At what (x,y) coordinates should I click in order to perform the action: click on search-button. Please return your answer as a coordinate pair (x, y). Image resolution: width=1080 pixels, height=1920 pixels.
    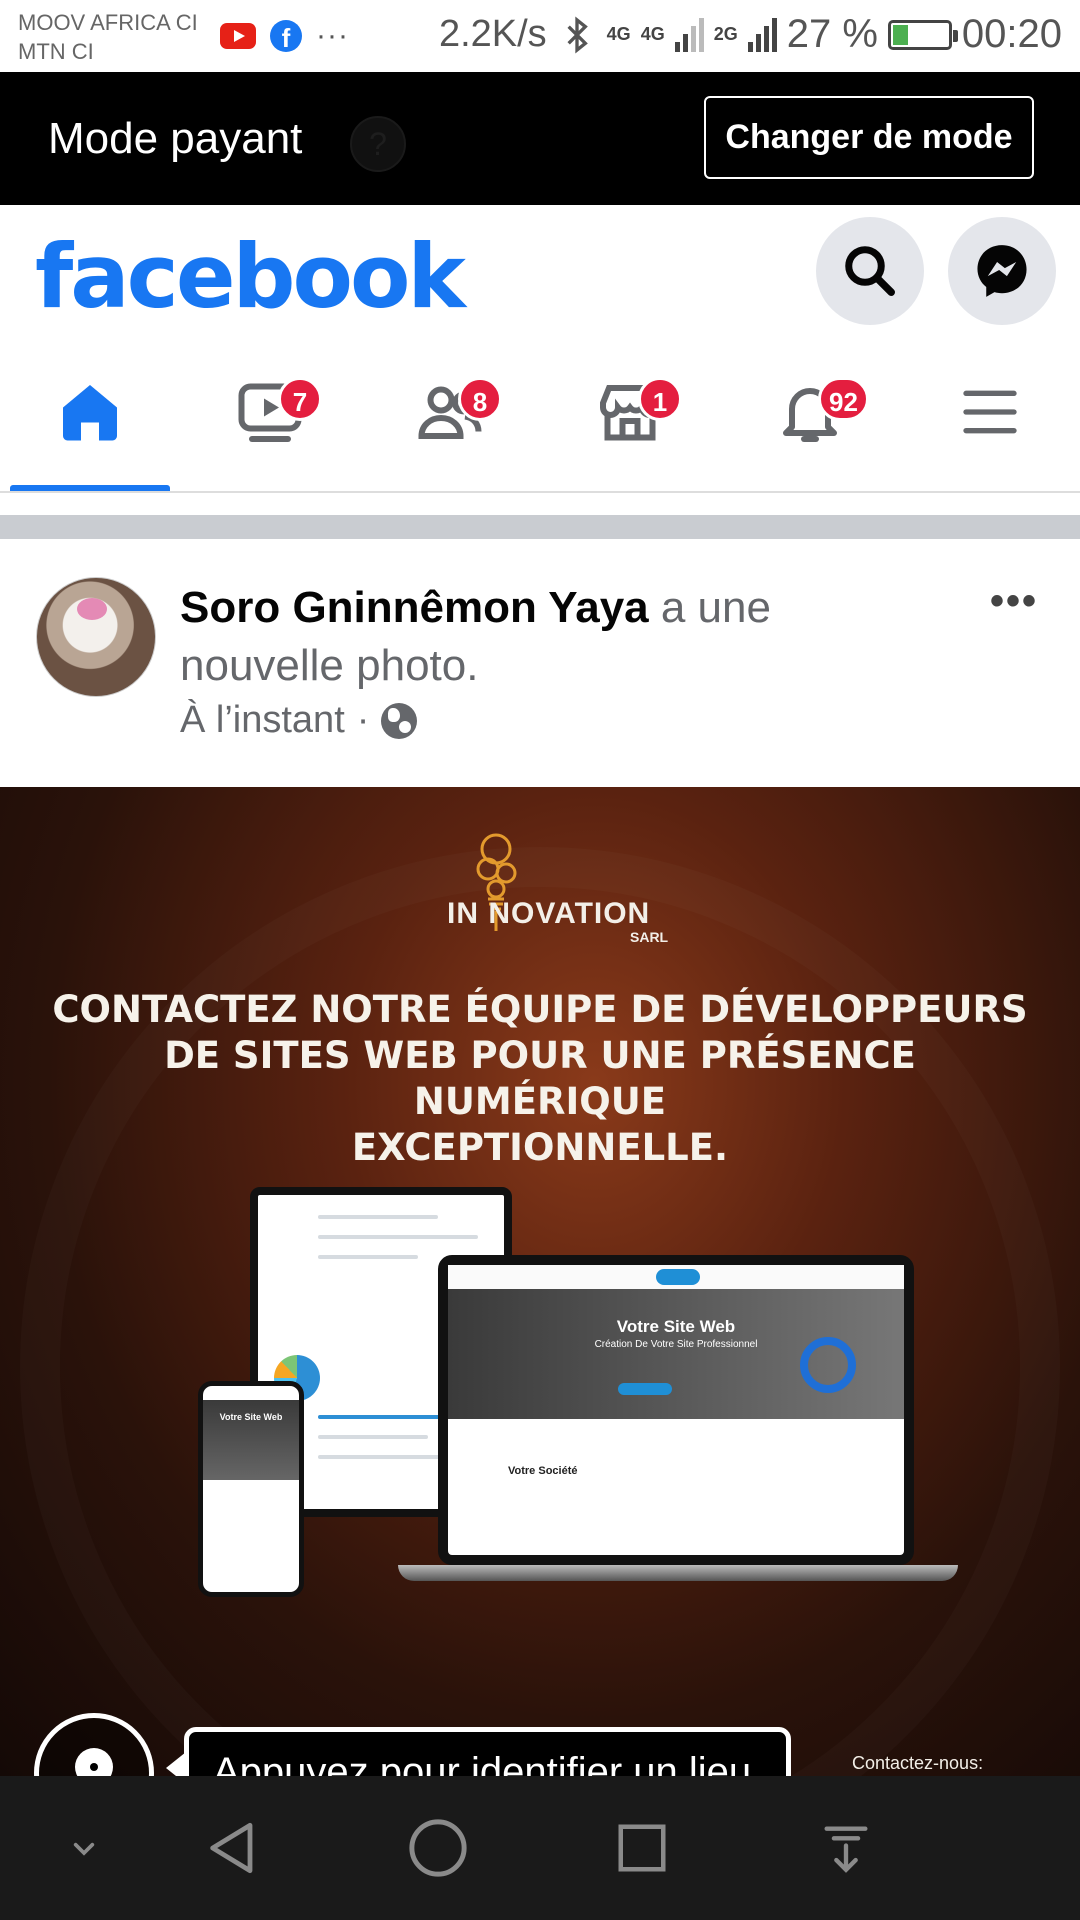
    Looking at the image, I should click on (870, 271).